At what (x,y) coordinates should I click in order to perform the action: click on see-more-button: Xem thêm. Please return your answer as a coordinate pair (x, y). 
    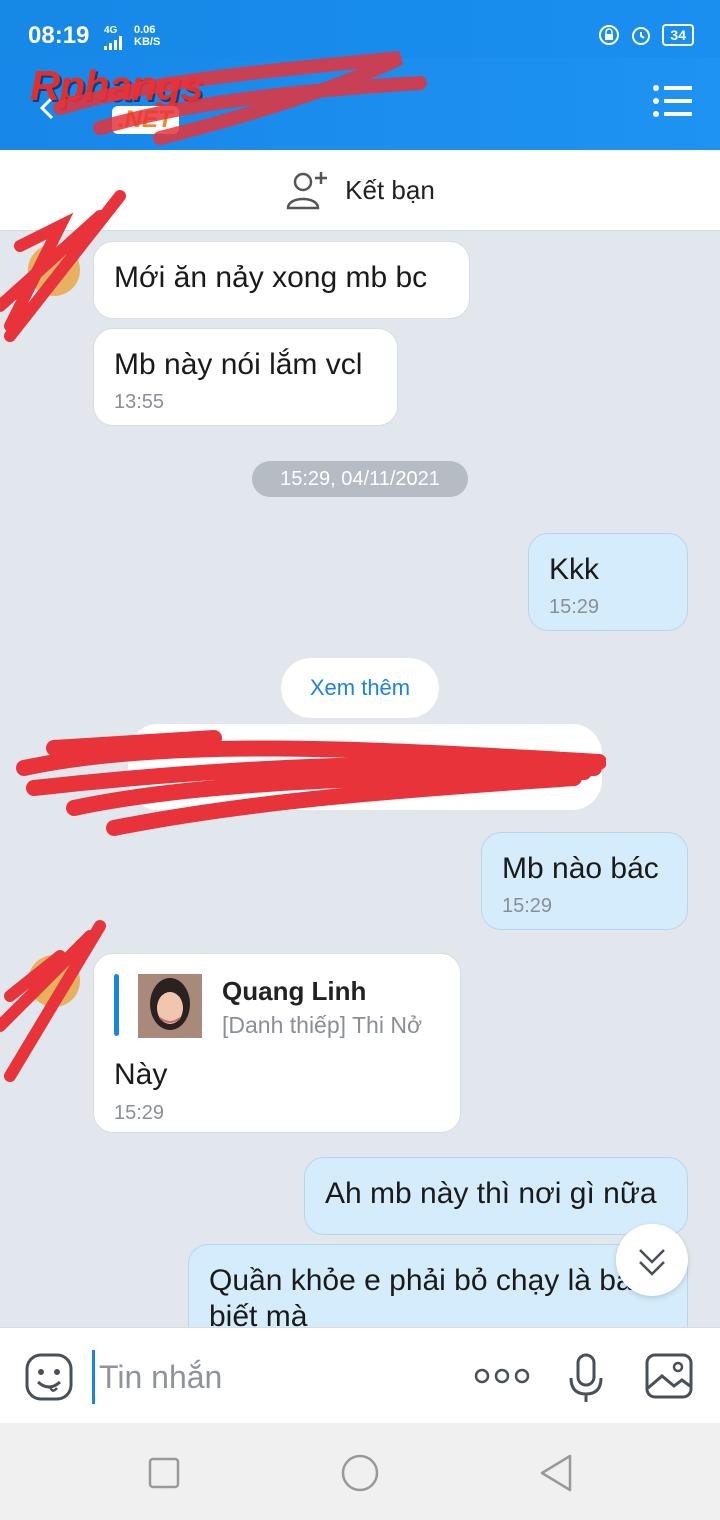
    Looking at the image, I should click on (360, 688).